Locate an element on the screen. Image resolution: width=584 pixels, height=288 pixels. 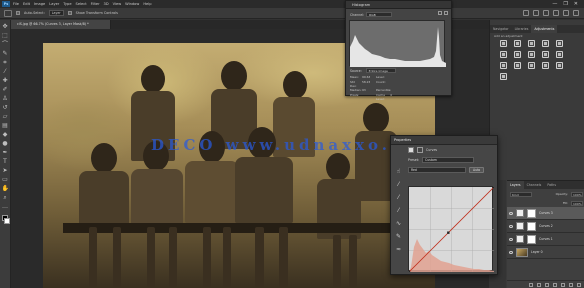
add-mask-icon is located at coordinates (547, 284).